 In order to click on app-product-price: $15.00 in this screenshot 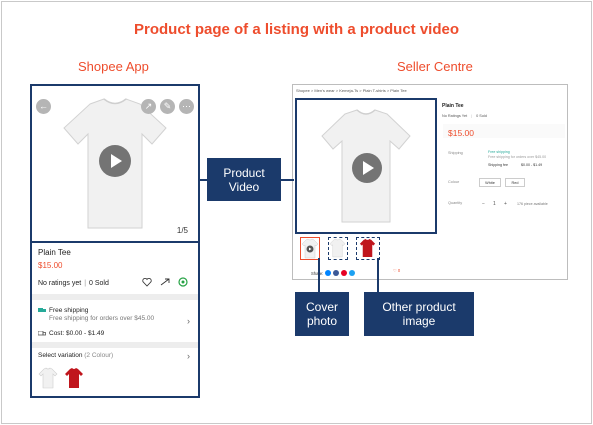, I will do `click(50, 265)`.